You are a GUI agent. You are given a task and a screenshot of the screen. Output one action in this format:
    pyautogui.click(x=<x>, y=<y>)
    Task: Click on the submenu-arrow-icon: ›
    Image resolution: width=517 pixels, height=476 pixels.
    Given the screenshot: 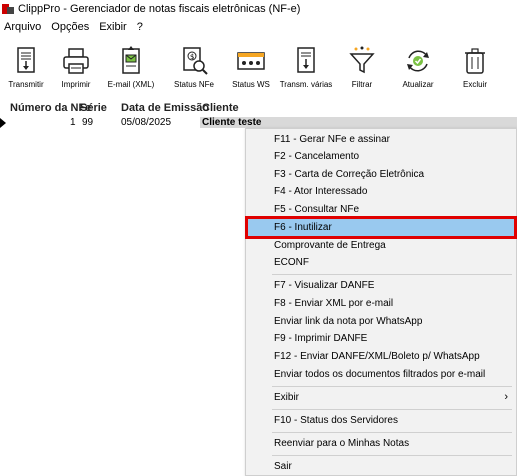 What is the action you would take?
    pyautogui.click(x=506, y=397)
    